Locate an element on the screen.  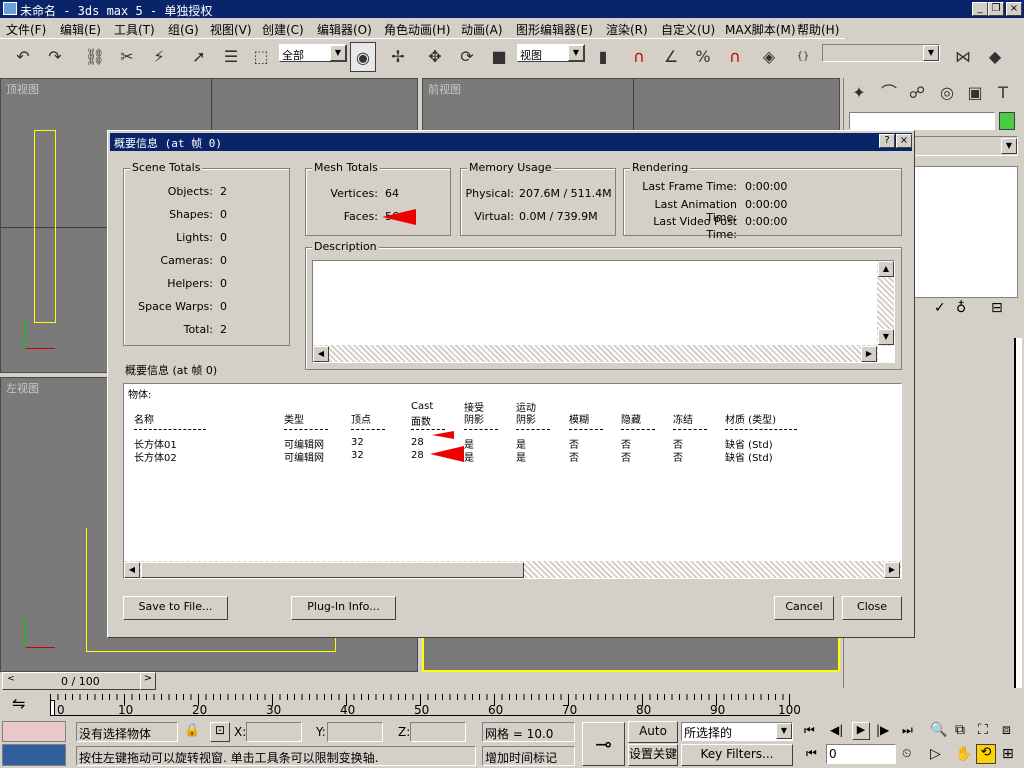
scale-icon: ■ is located at coordinates (499, 57).